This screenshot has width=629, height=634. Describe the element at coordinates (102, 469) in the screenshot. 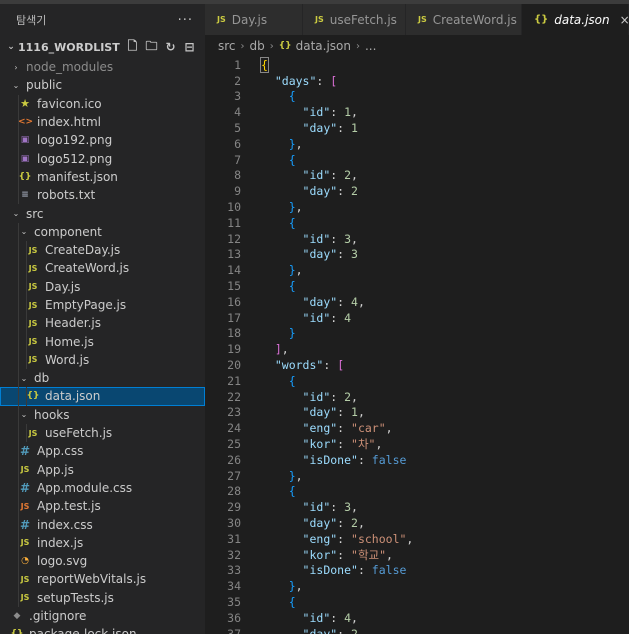

I see `file-item: JS App.js` at that location.